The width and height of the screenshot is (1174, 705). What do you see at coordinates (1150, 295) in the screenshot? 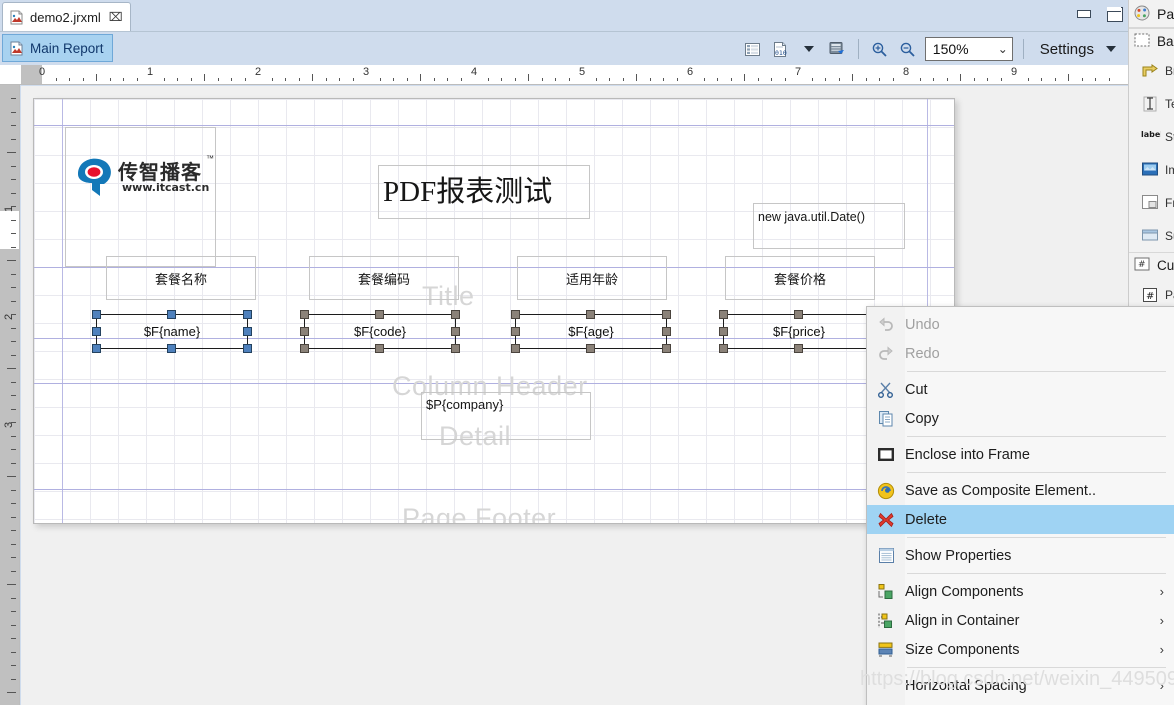
I see `page-number-icon: #` at bounding box center [1150, 295].